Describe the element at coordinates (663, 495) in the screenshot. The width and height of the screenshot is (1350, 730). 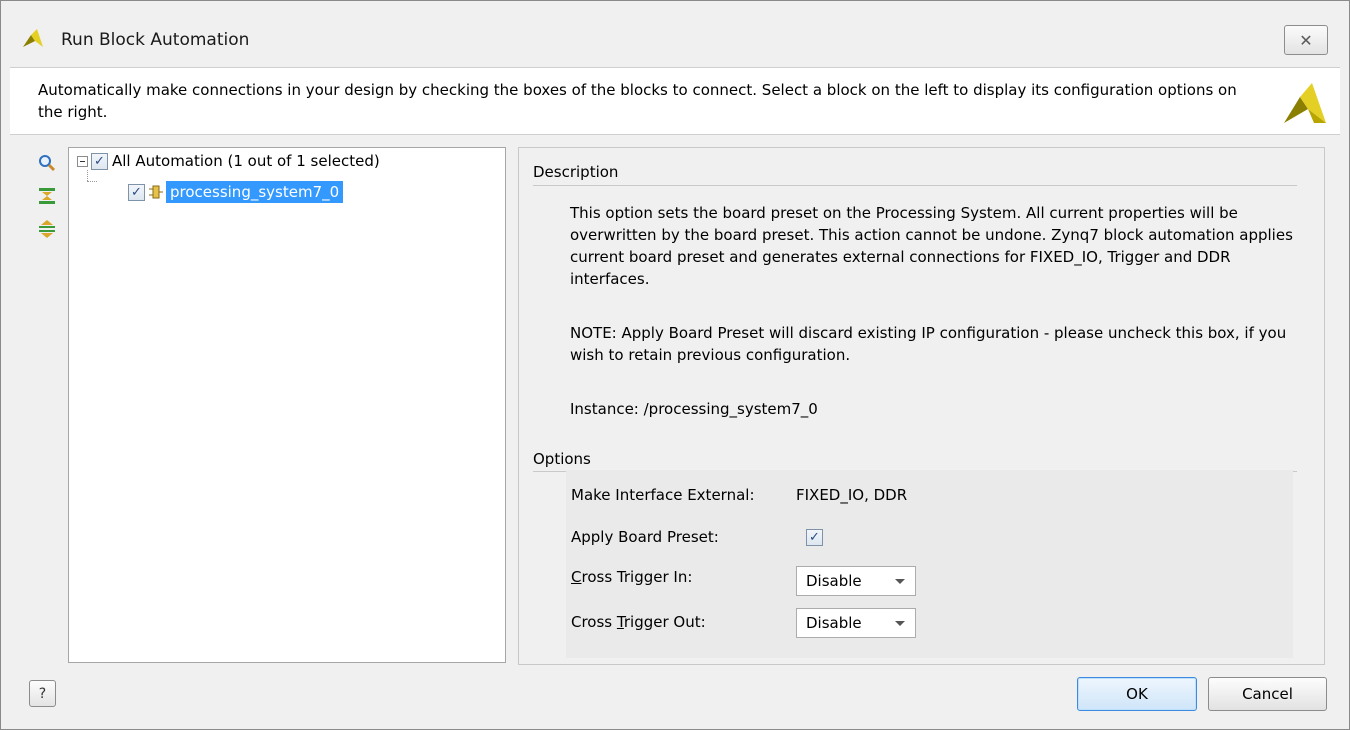
I see `make-external-label: Make Interface External:` at that location.